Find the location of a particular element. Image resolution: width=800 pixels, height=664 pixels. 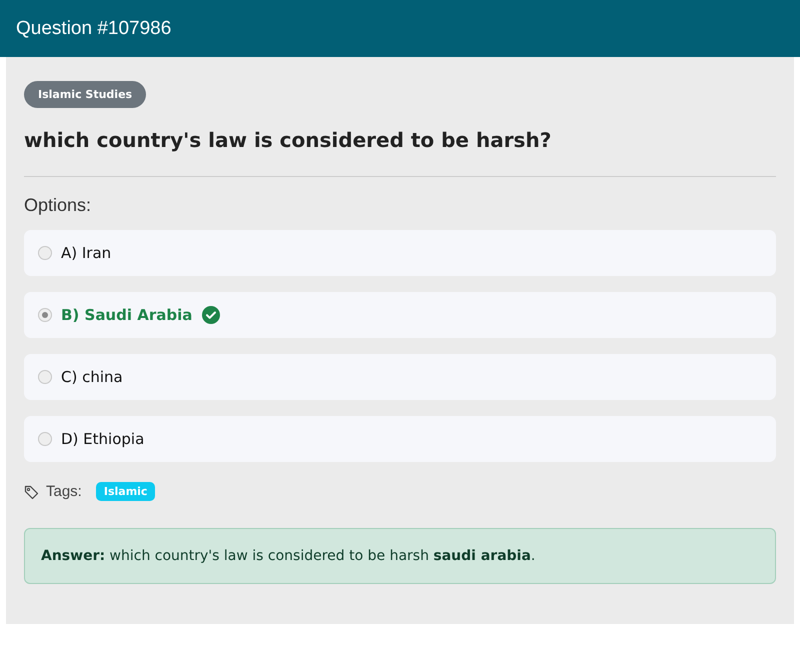

option-row: C) china is located at coordinates (400, 377).